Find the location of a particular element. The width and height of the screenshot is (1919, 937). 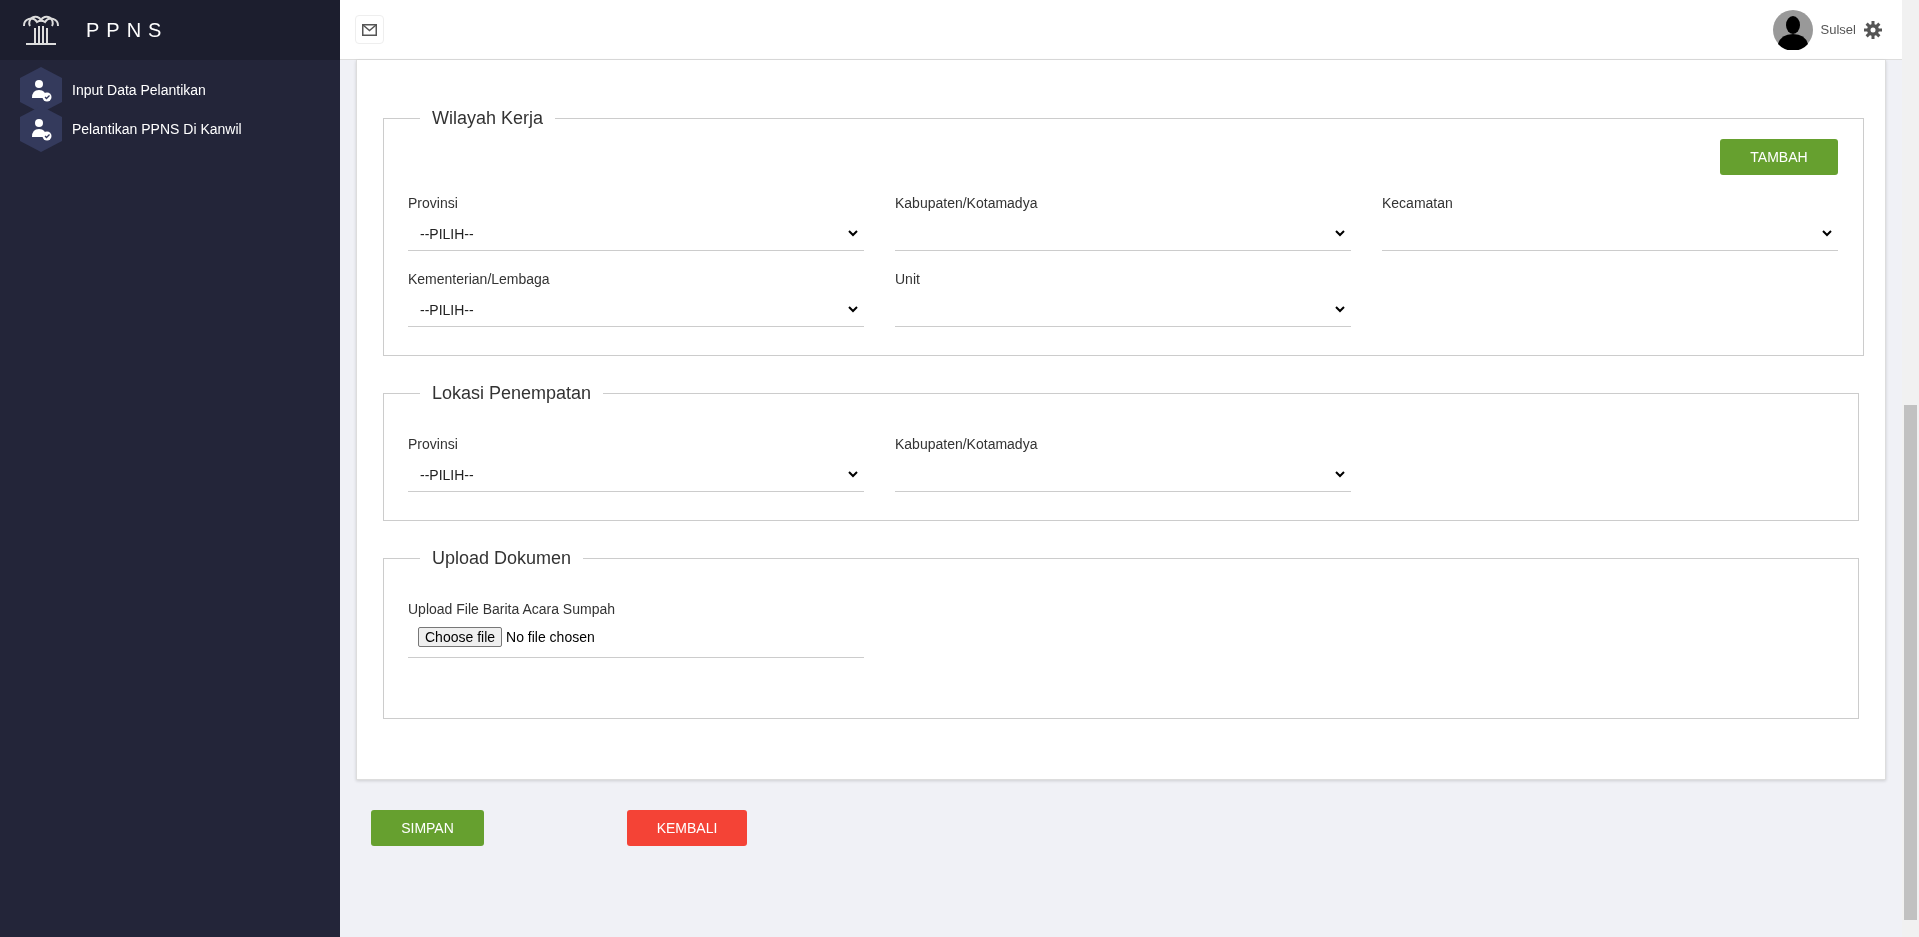

section-title: Upload Dokumen is located at coordinates (502, 558).